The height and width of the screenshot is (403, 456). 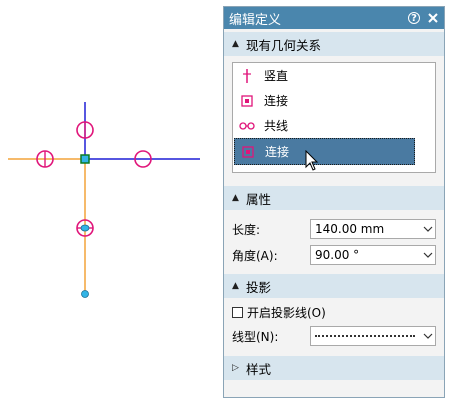 I want to click on angle-label: 角度(A):, so click(x=255, y=255).